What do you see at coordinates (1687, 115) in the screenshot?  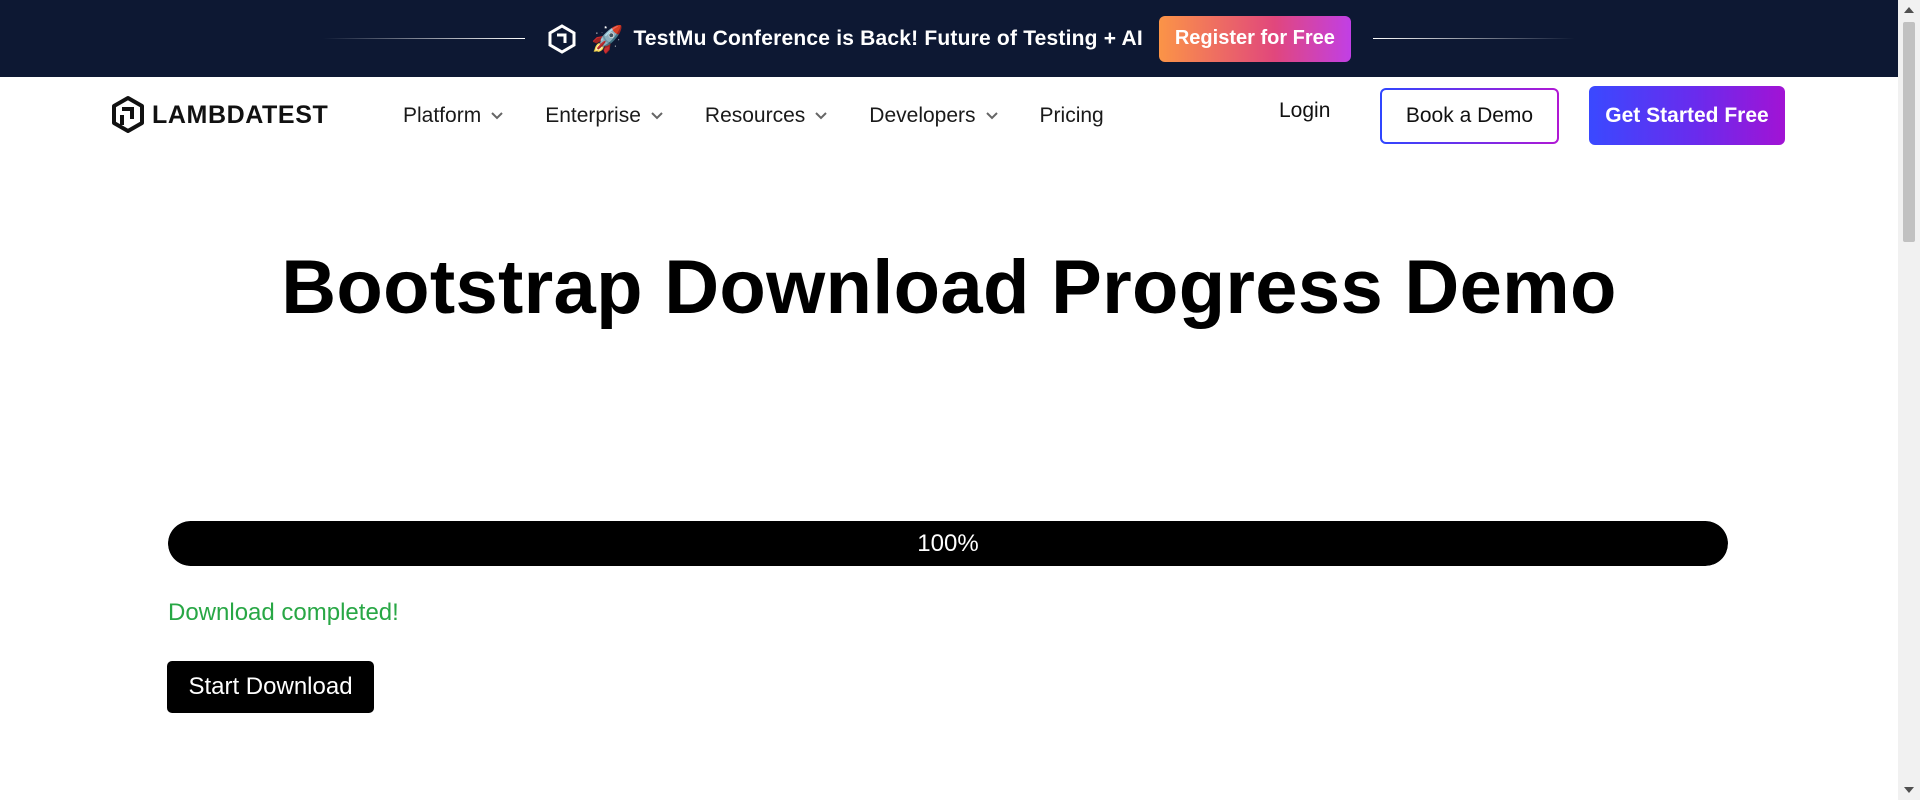 I see `get-started-button: Get Started Free` at bounding box center [1687, 115].